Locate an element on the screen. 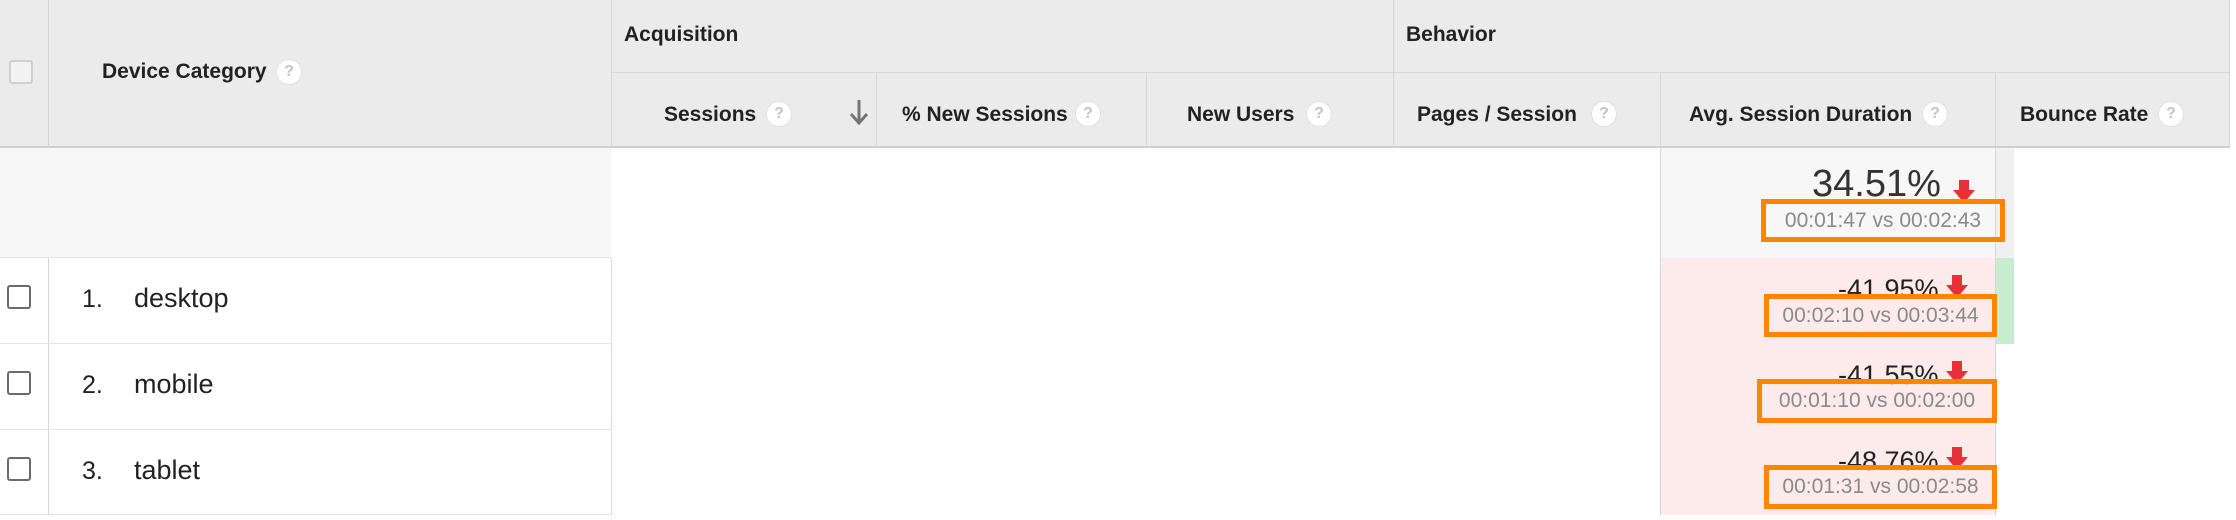 This screenshot has width=2236, height=520. row-label-mobile: mobile is located at coordinates (174, 384).